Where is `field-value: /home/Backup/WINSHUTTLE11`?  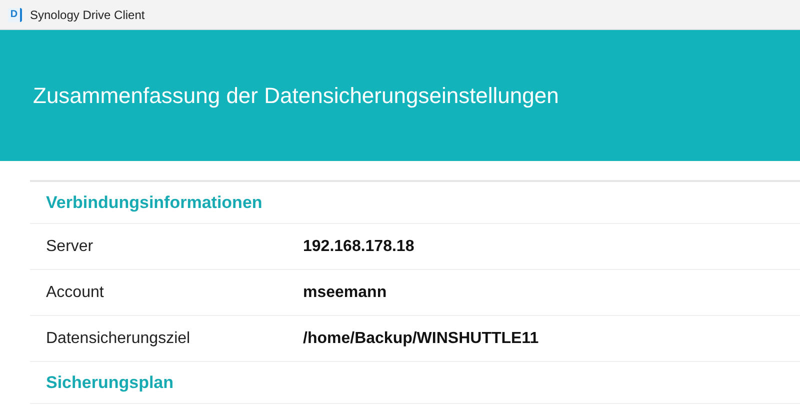
field-value: /home/Backup/WINSHUTTLE11 is located at coordinates (421, 338).